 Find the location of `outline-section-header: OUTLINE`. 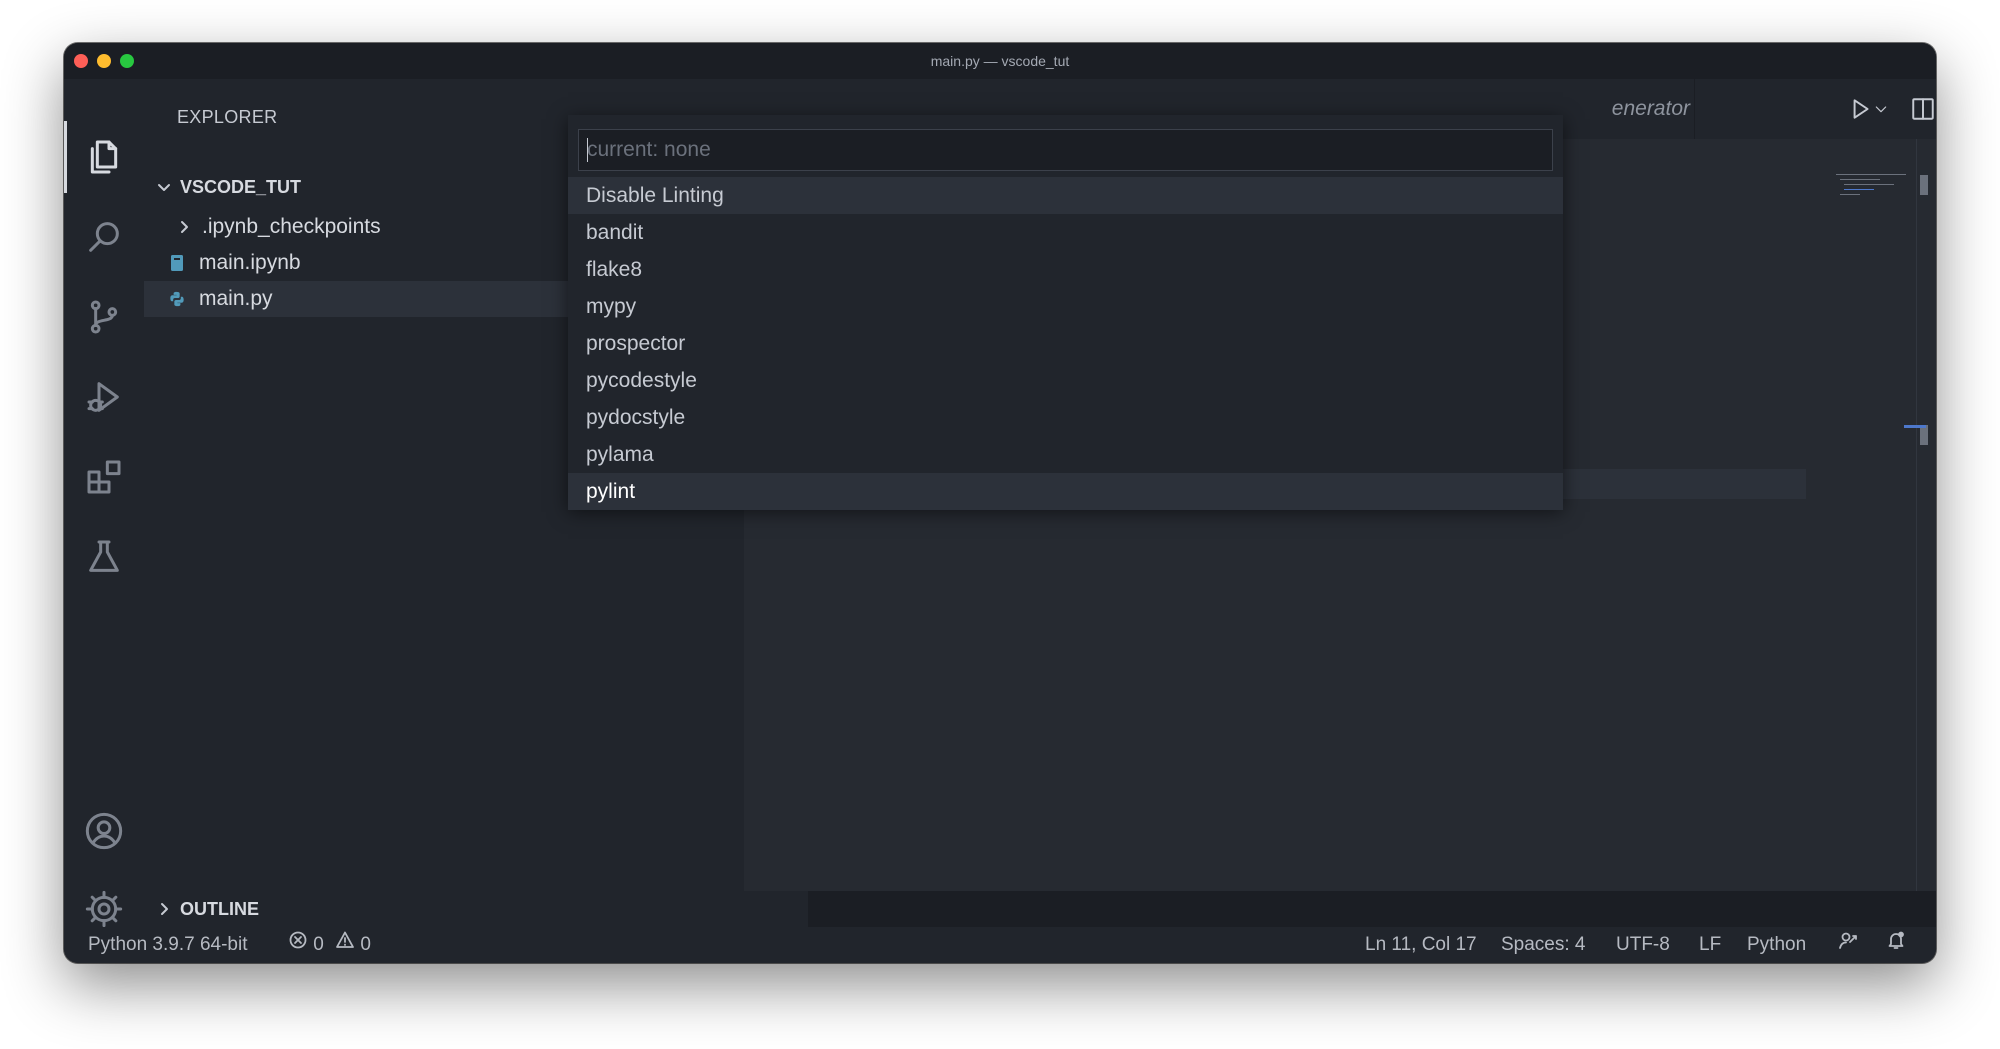

outline-section-header: OUTLINE is located at coordinates (476, 909).